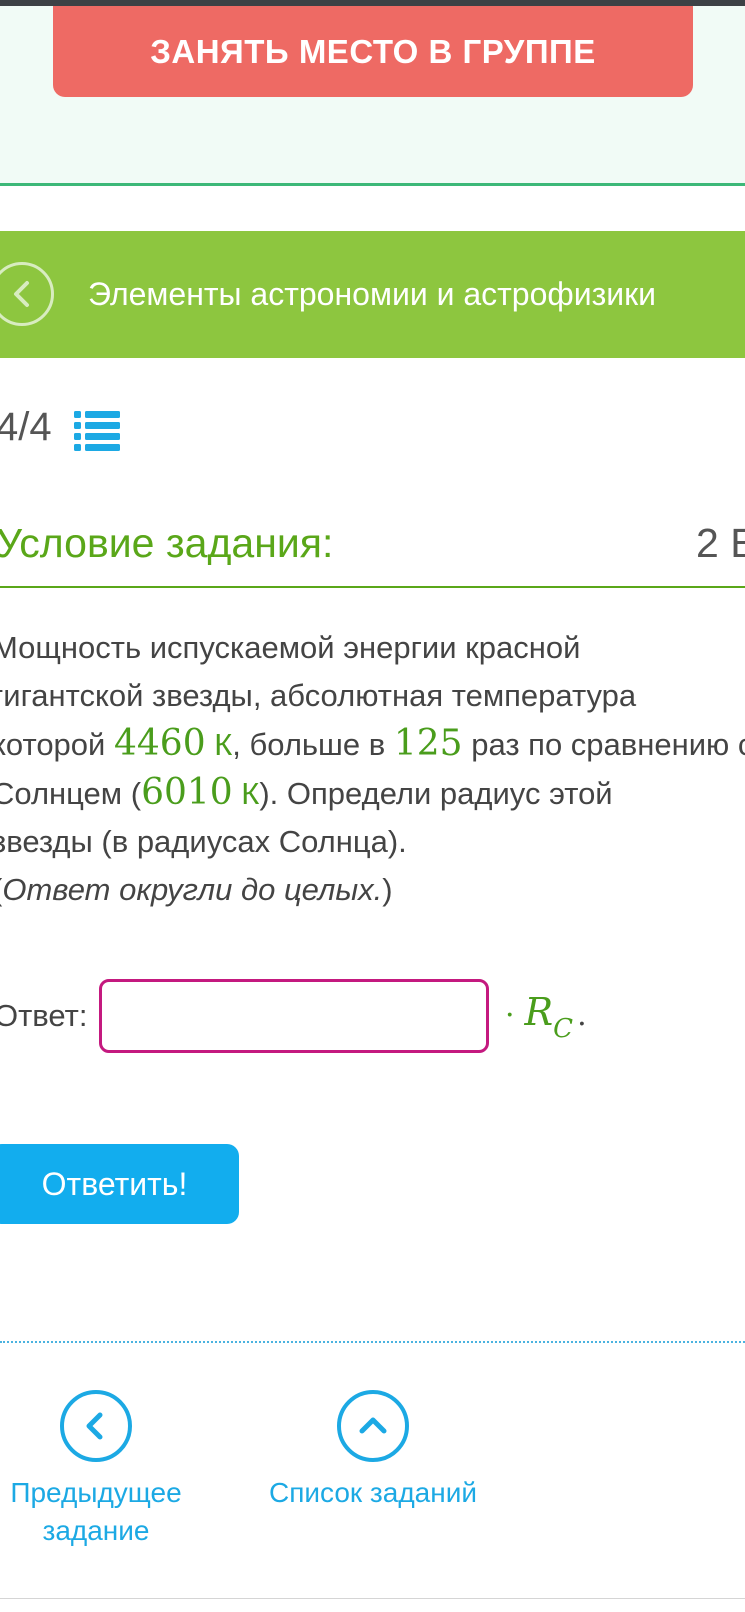 The image size is (745, 1612). I want to click on task-list-link: Список заданий, so click(373, 1451).